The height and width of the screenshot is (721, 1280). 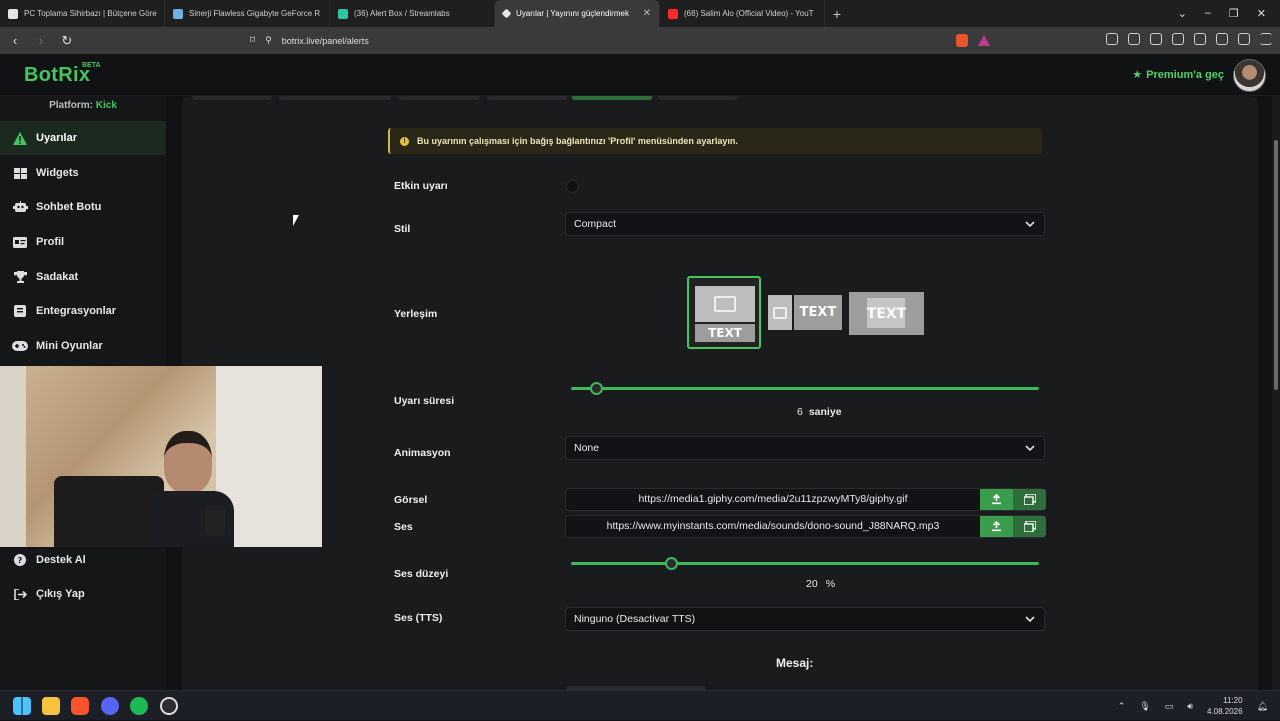 What do you see at coordinates (83, 346) in the screenshot?
I see `sidebar-item-mini-oyunlar: Mini Oyunlar` at bounding box center [83, 346].